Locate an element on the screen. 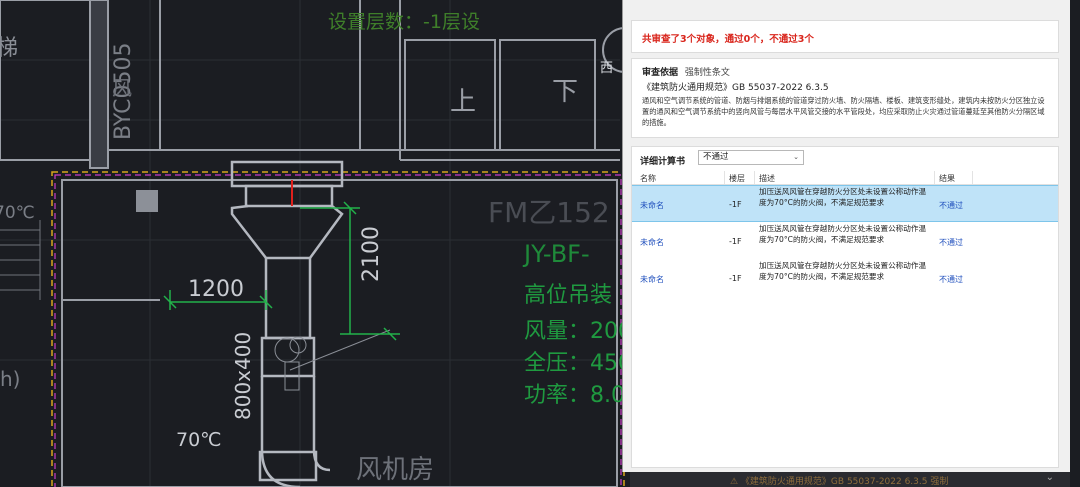 This screenshot has height=487, width=1080. cad-stair-up: 上 is located at coordinates (463, 102).